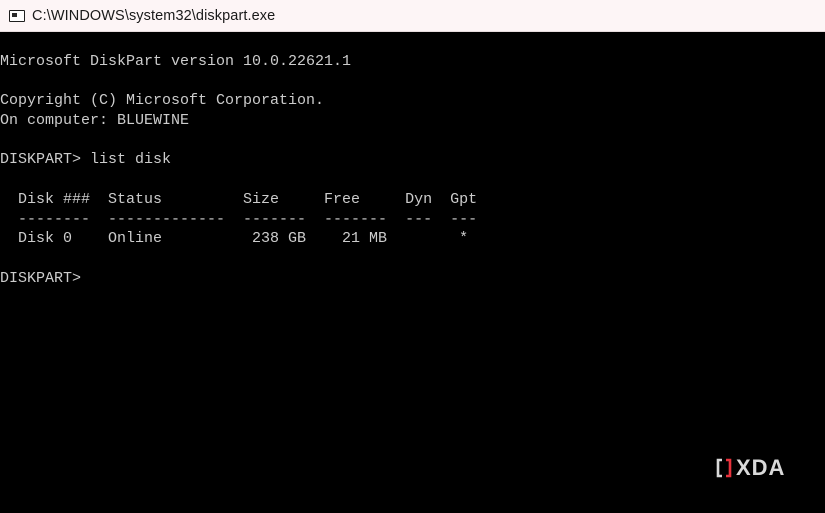  What do you see at coordinates (154, 15) in the screenshot?
I see `window-title: C:\WINDOWS\system32\diskpart.exe` at bounding box center [154, 15].